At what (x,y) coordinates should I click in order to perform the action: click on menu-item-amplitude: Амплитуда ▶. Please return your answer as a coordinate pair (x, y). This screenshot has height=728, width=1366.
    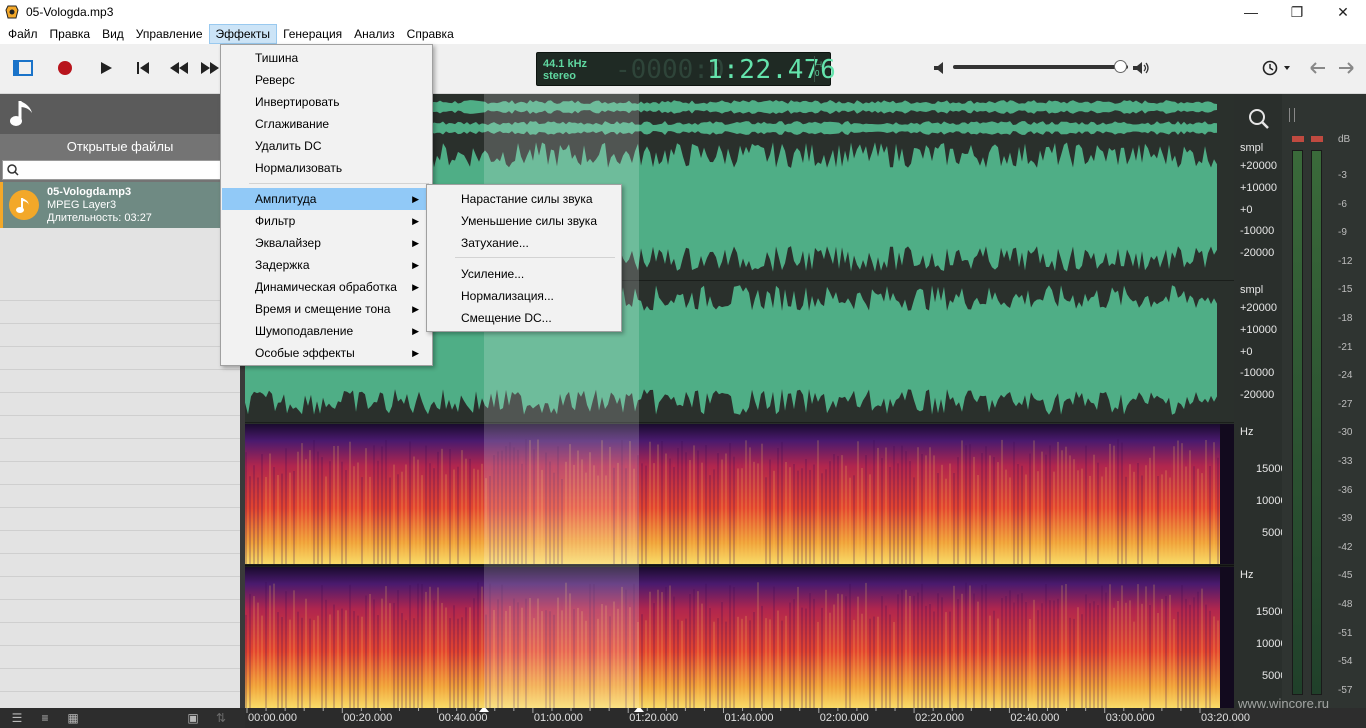
    Looking at the image, I should click on (326, 199).